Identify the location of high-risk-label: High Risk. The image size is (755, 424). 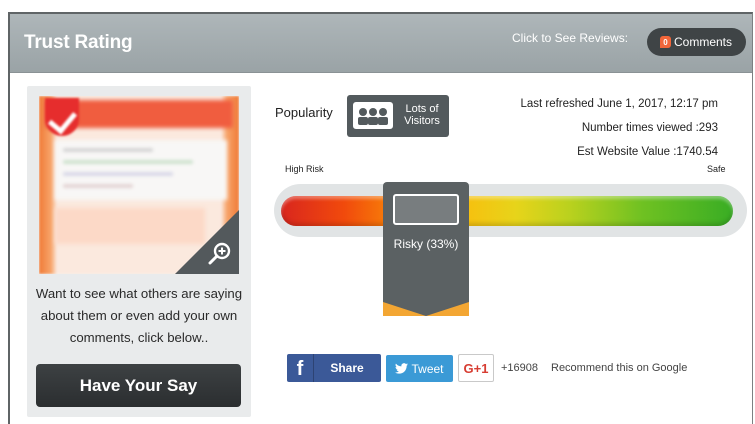
(304, 169).